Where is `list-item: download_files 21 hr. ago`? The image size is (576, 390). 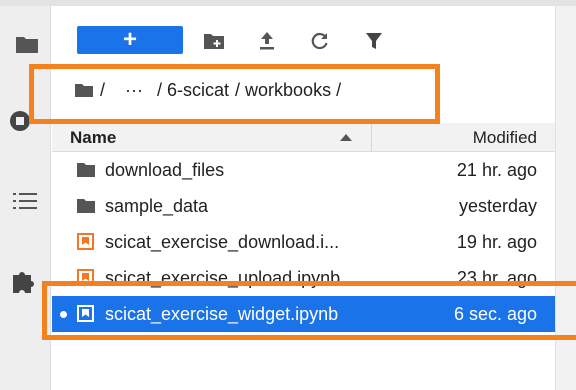
list-item: download_files 21 hr. ago is located at coordinates (303, 170).